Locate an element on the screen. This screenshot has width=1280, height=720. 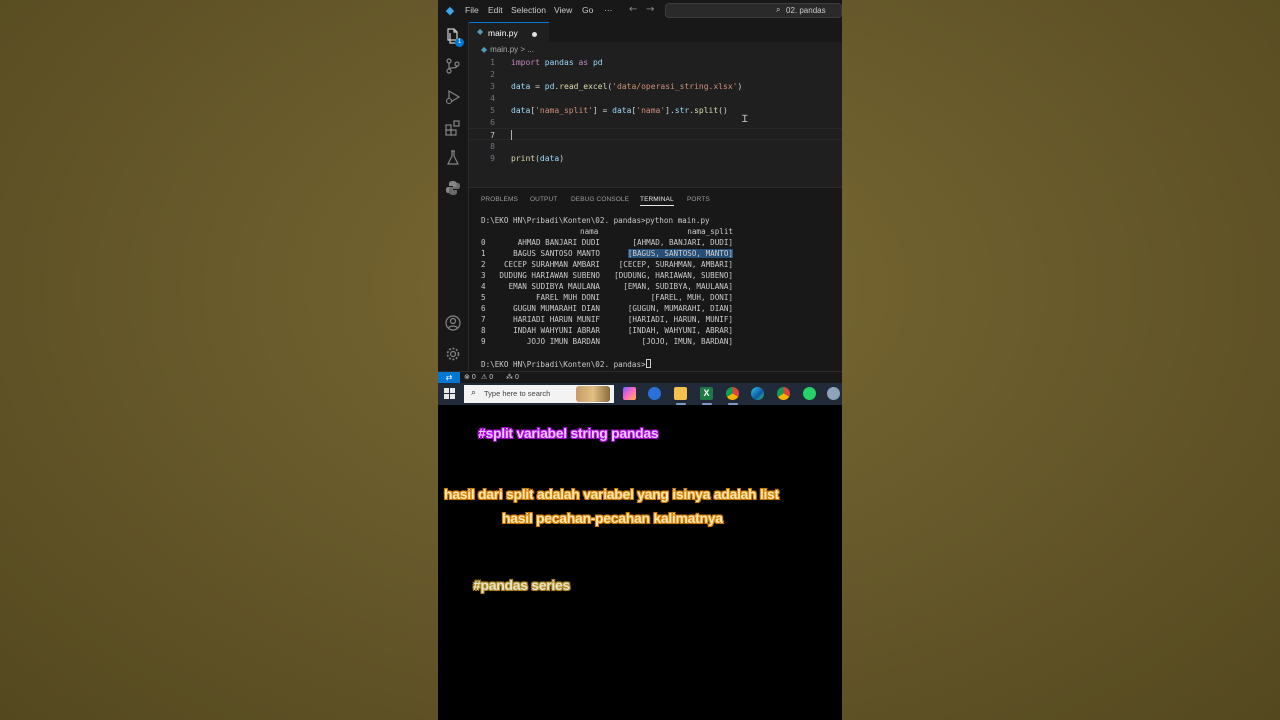
menu-file: File is located at coordinates (472, 10).